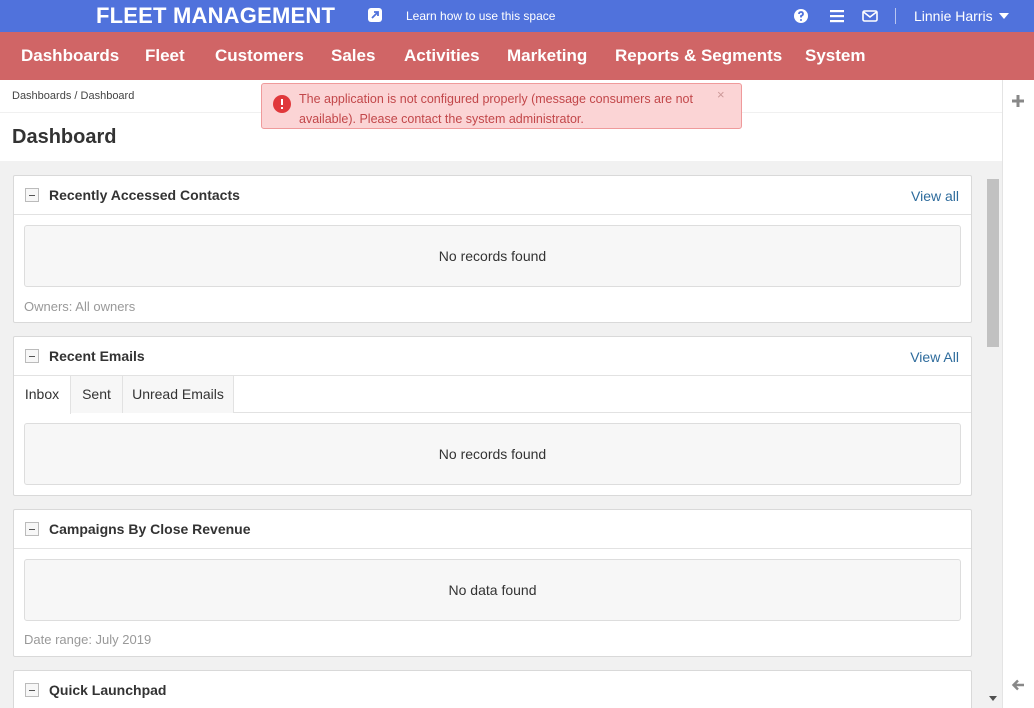 This screenshot has height=708, width=1034. I want to click on empty-state: No data found, so click(492, 590).